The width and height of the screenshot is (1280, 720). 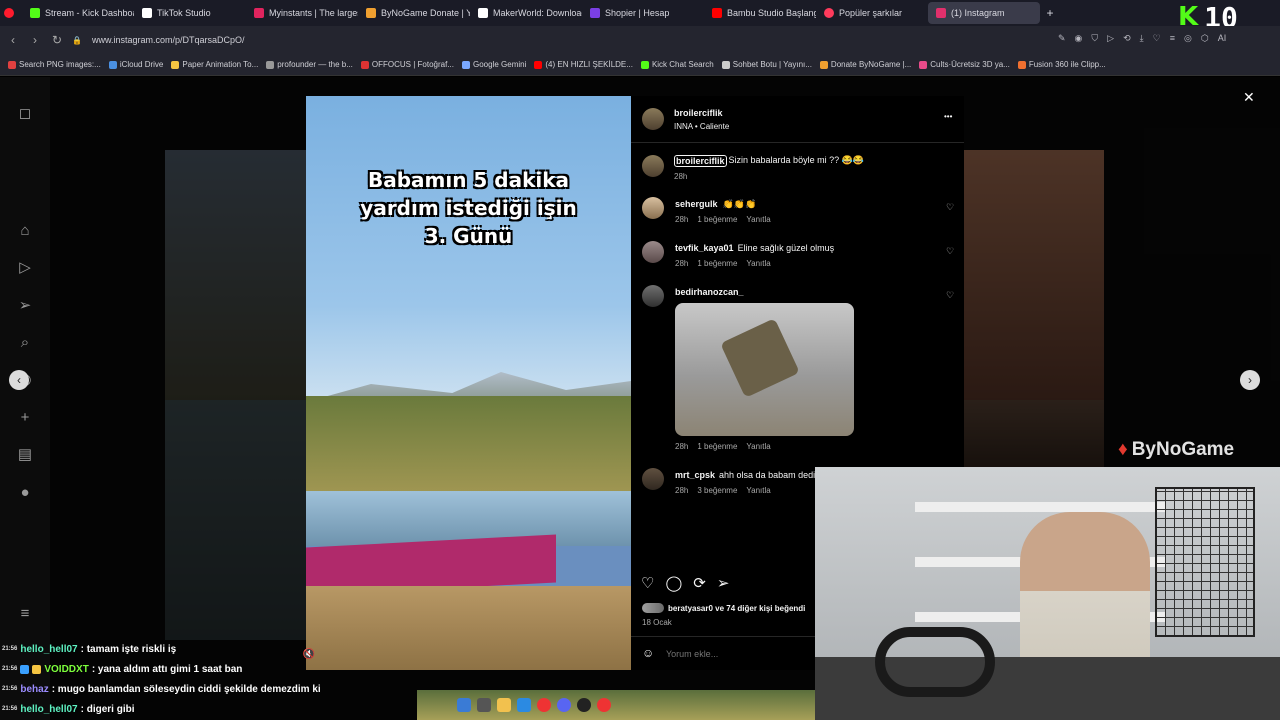 What do you see at coordinates (544, 705) in the screenshot?
I see `opera-icon` at bounding box center [544, 705].